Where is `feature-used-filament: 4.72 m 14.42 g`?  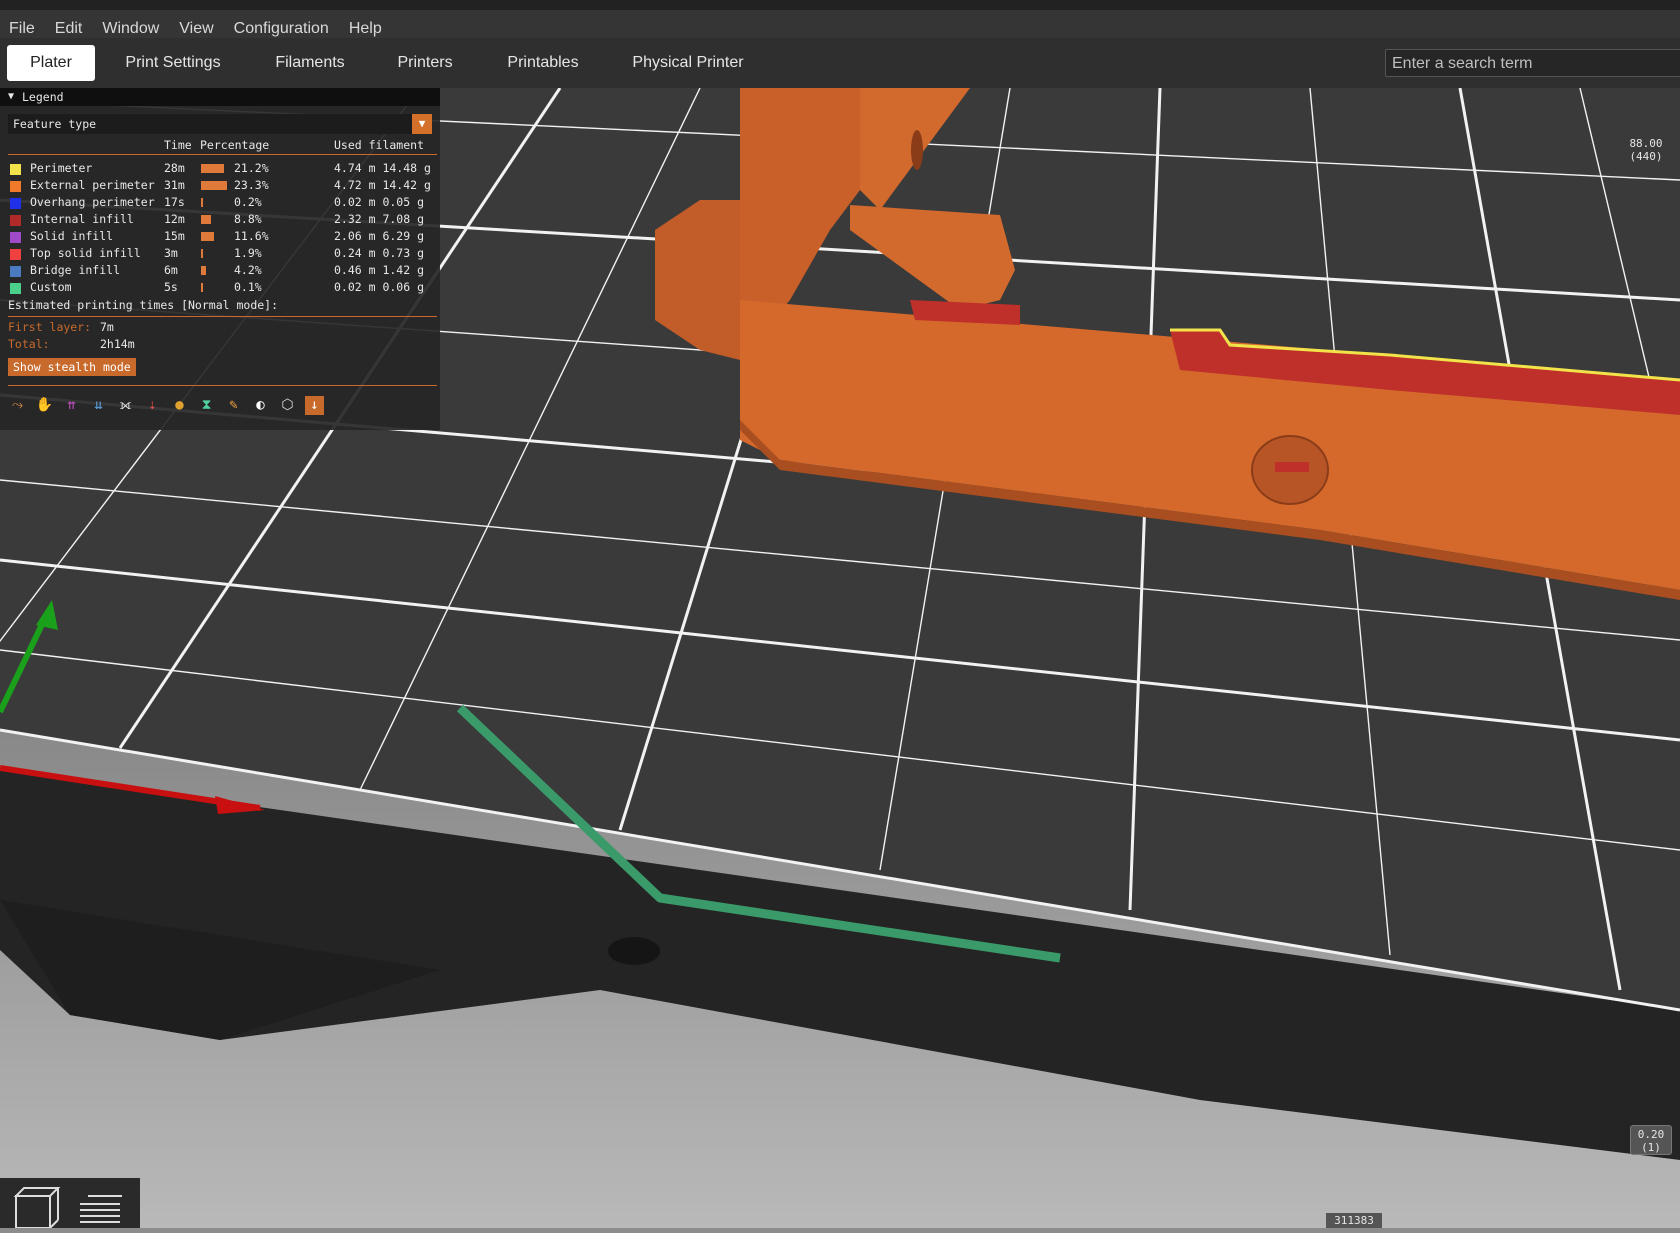 feature-used-filament: 4.72 m 14.42 g is located at coordinates (382, 185).